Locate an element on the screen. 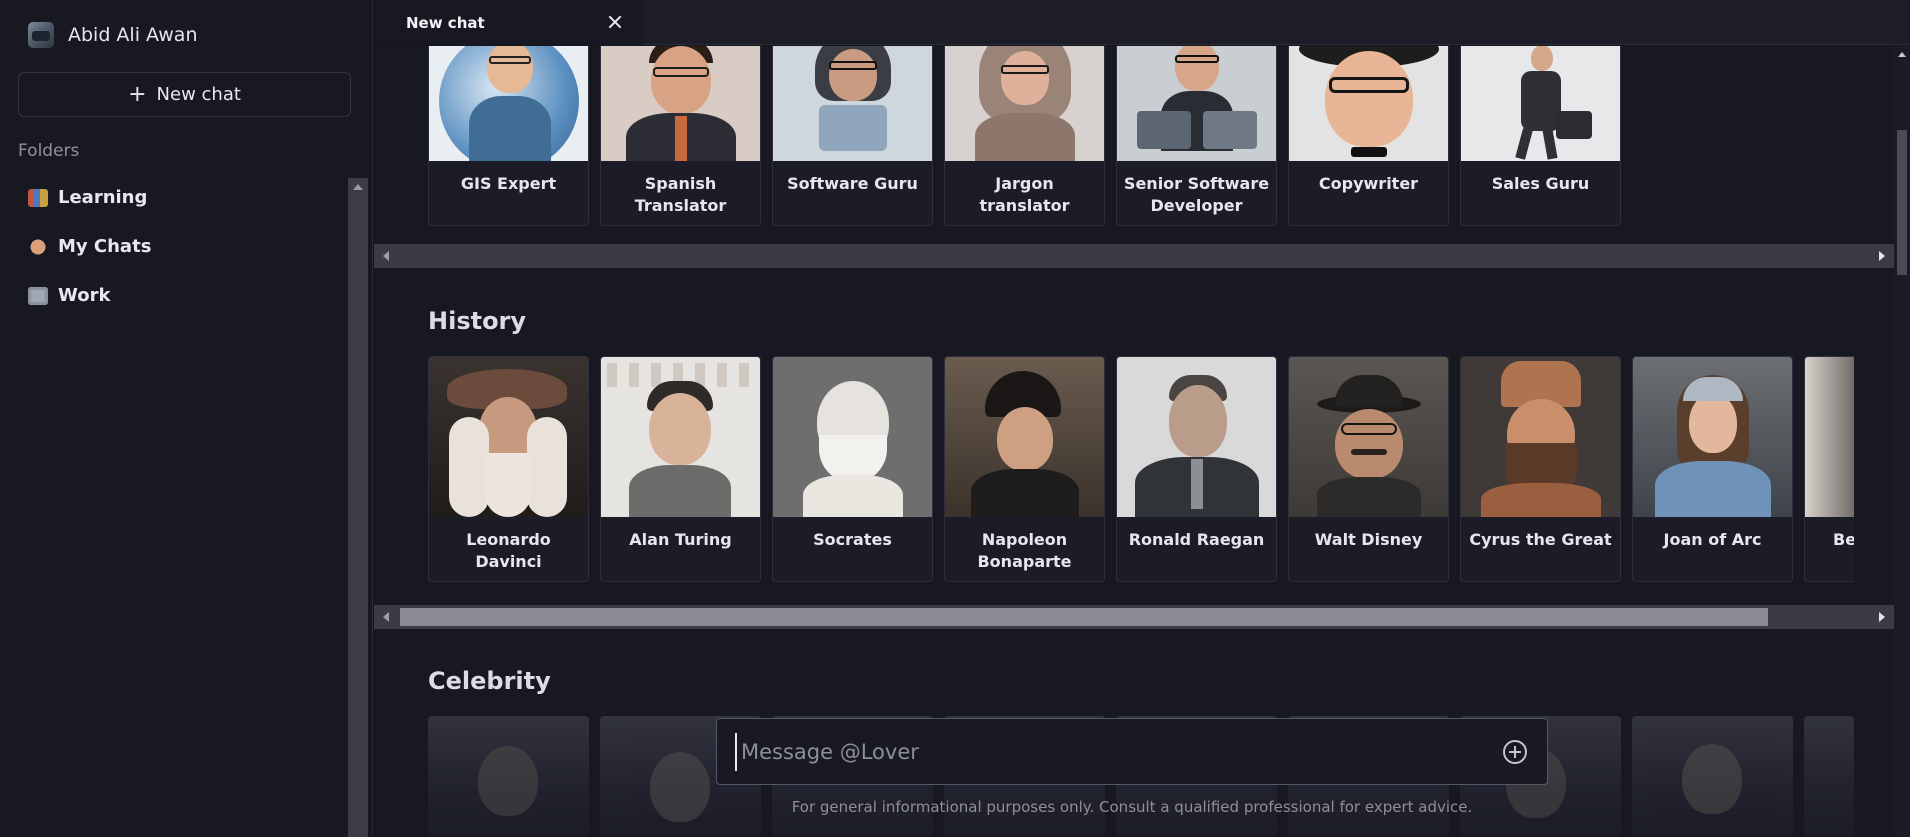 The height and width of the screenshot is (837, 1910). tab-bar: New chat is located at coordinates (1142, 22).